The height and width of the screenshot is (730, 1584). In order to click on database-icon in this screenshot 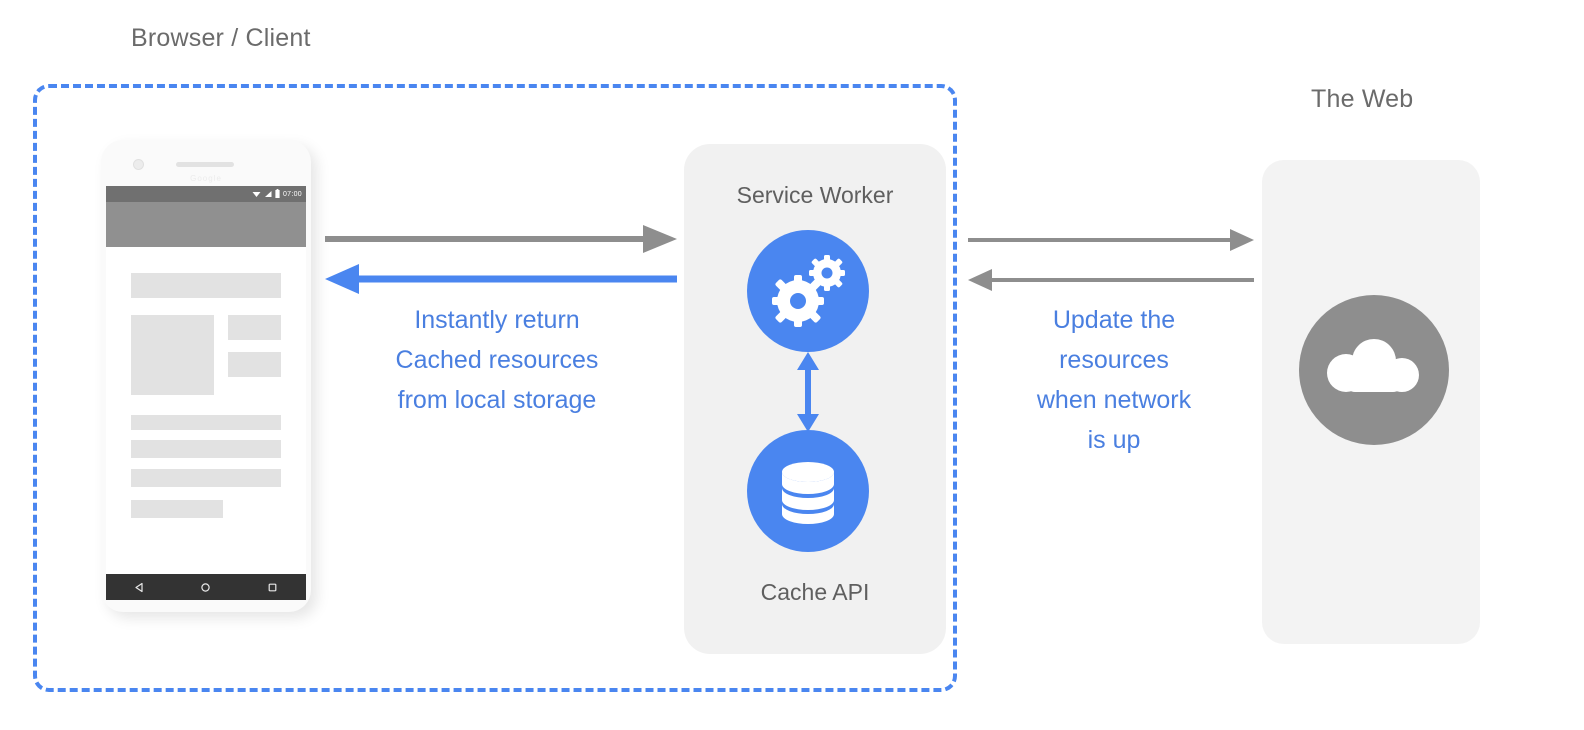, I will do `click(808, 491)`.